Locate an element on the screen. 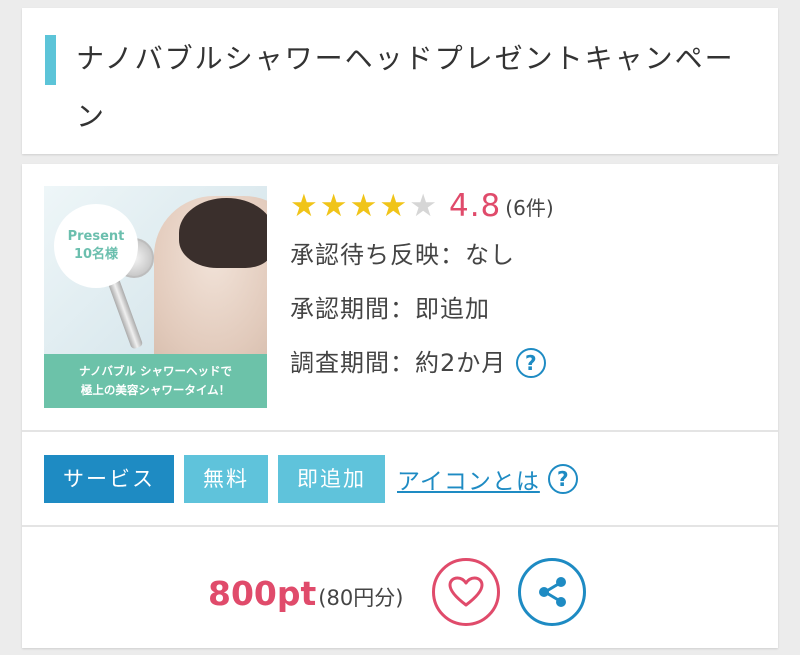  approval-period-row: 承認期間：即追加 is located at coordinates (525, 309).